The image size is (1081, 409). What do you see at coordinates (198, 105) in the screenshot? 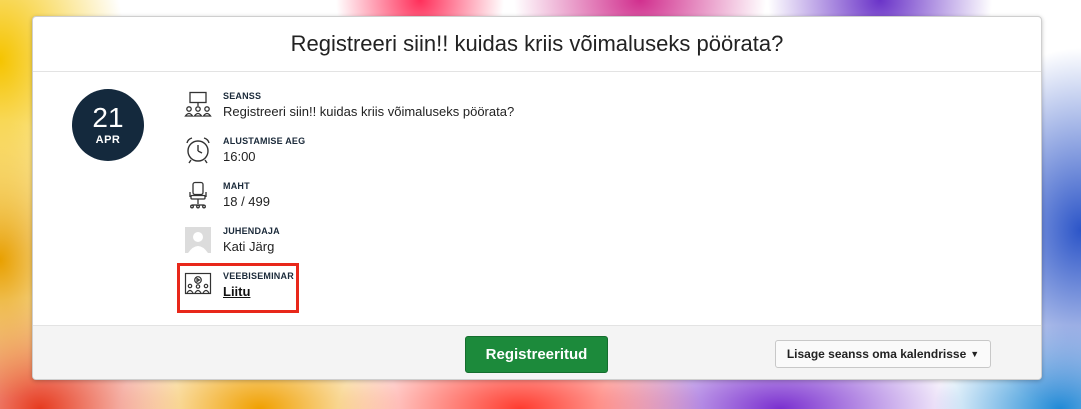
I see `presentation-icon` at bounding box center [198, 105].